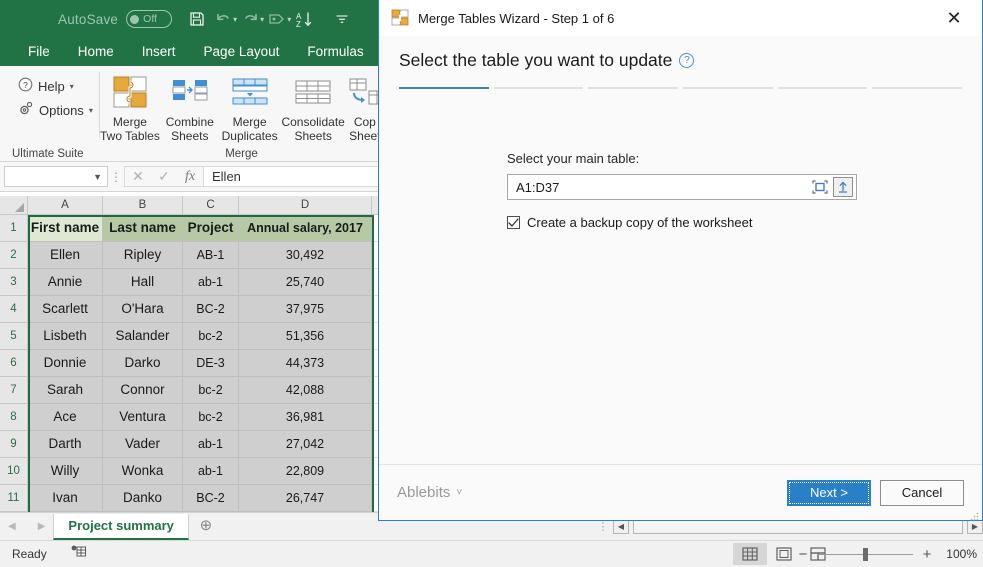 The width and height of the screenshot is (983, 567). I want to click on table-cell: Connor, so click(143, 390).